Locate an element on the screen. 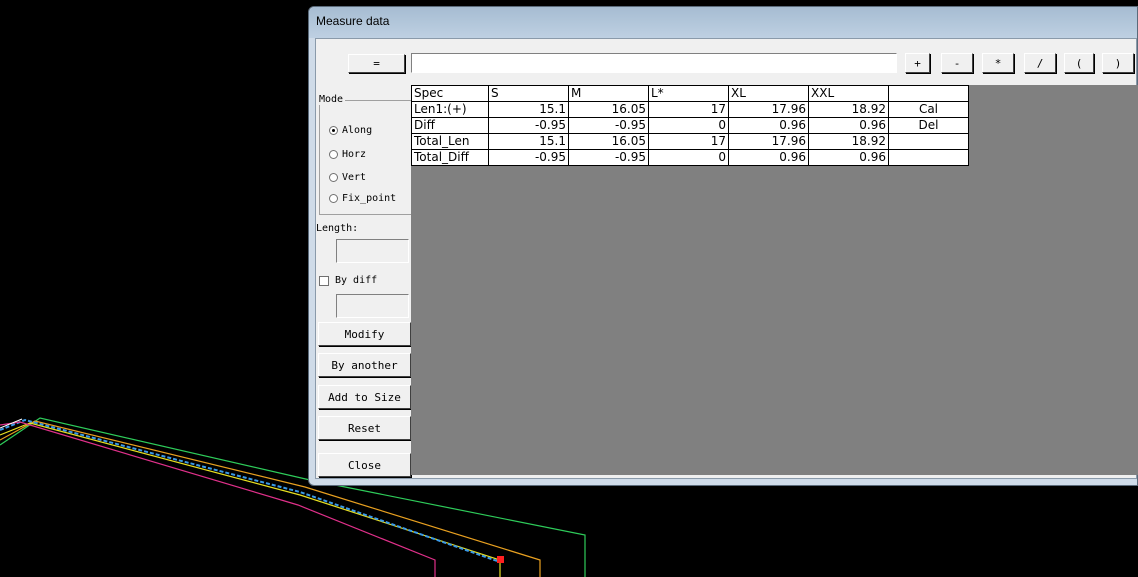  by-diff-field is located at coordinates (372, 306).